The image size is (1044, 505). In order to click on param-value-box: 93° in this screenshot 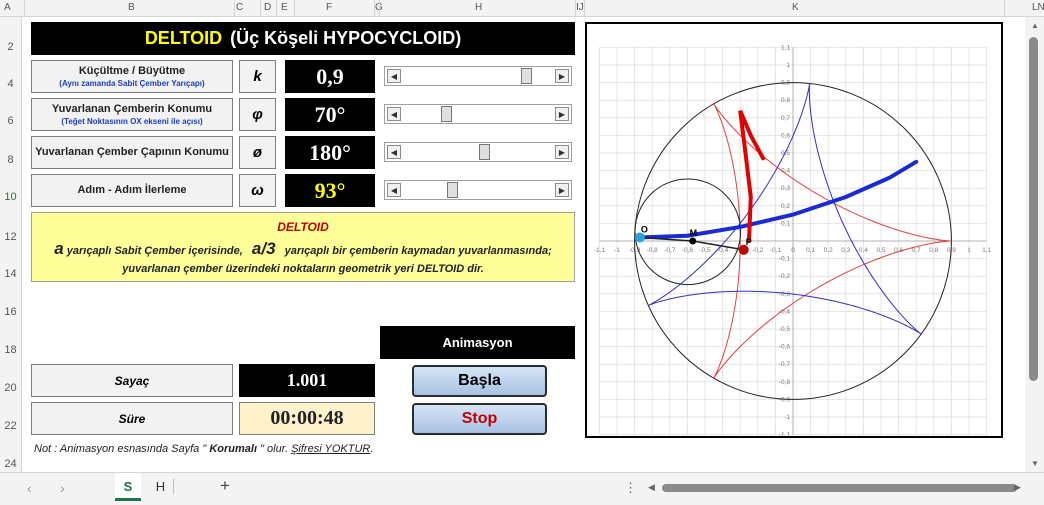, I will do `click(330, 190)`.